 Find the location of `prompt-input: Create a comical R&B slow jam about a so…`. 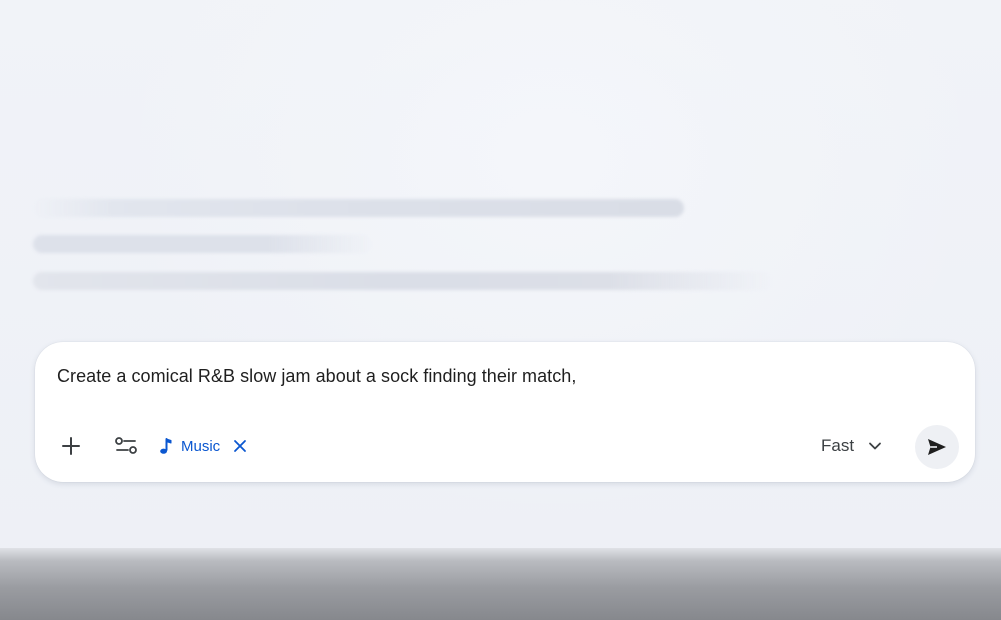

prompt-input: Create a comical R&B slow jam about a so… is located at coordinates (316, 376).